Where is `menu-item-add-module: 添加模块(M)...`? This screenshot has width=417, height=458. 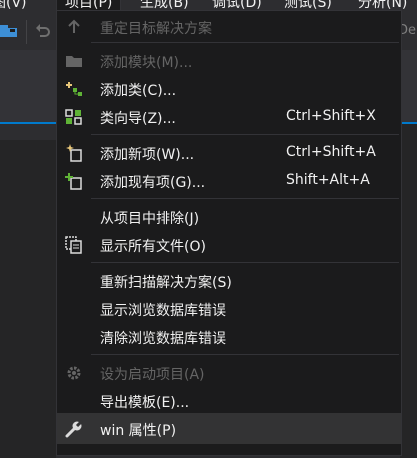 menu-item-add-module: 添加模块(M)... is located at coordinates (229, 61).